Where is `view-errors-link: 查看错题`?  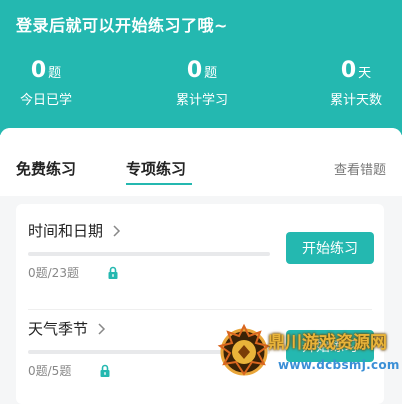 view-errors-link: 查看错题 is located at coordinates (360, 168).